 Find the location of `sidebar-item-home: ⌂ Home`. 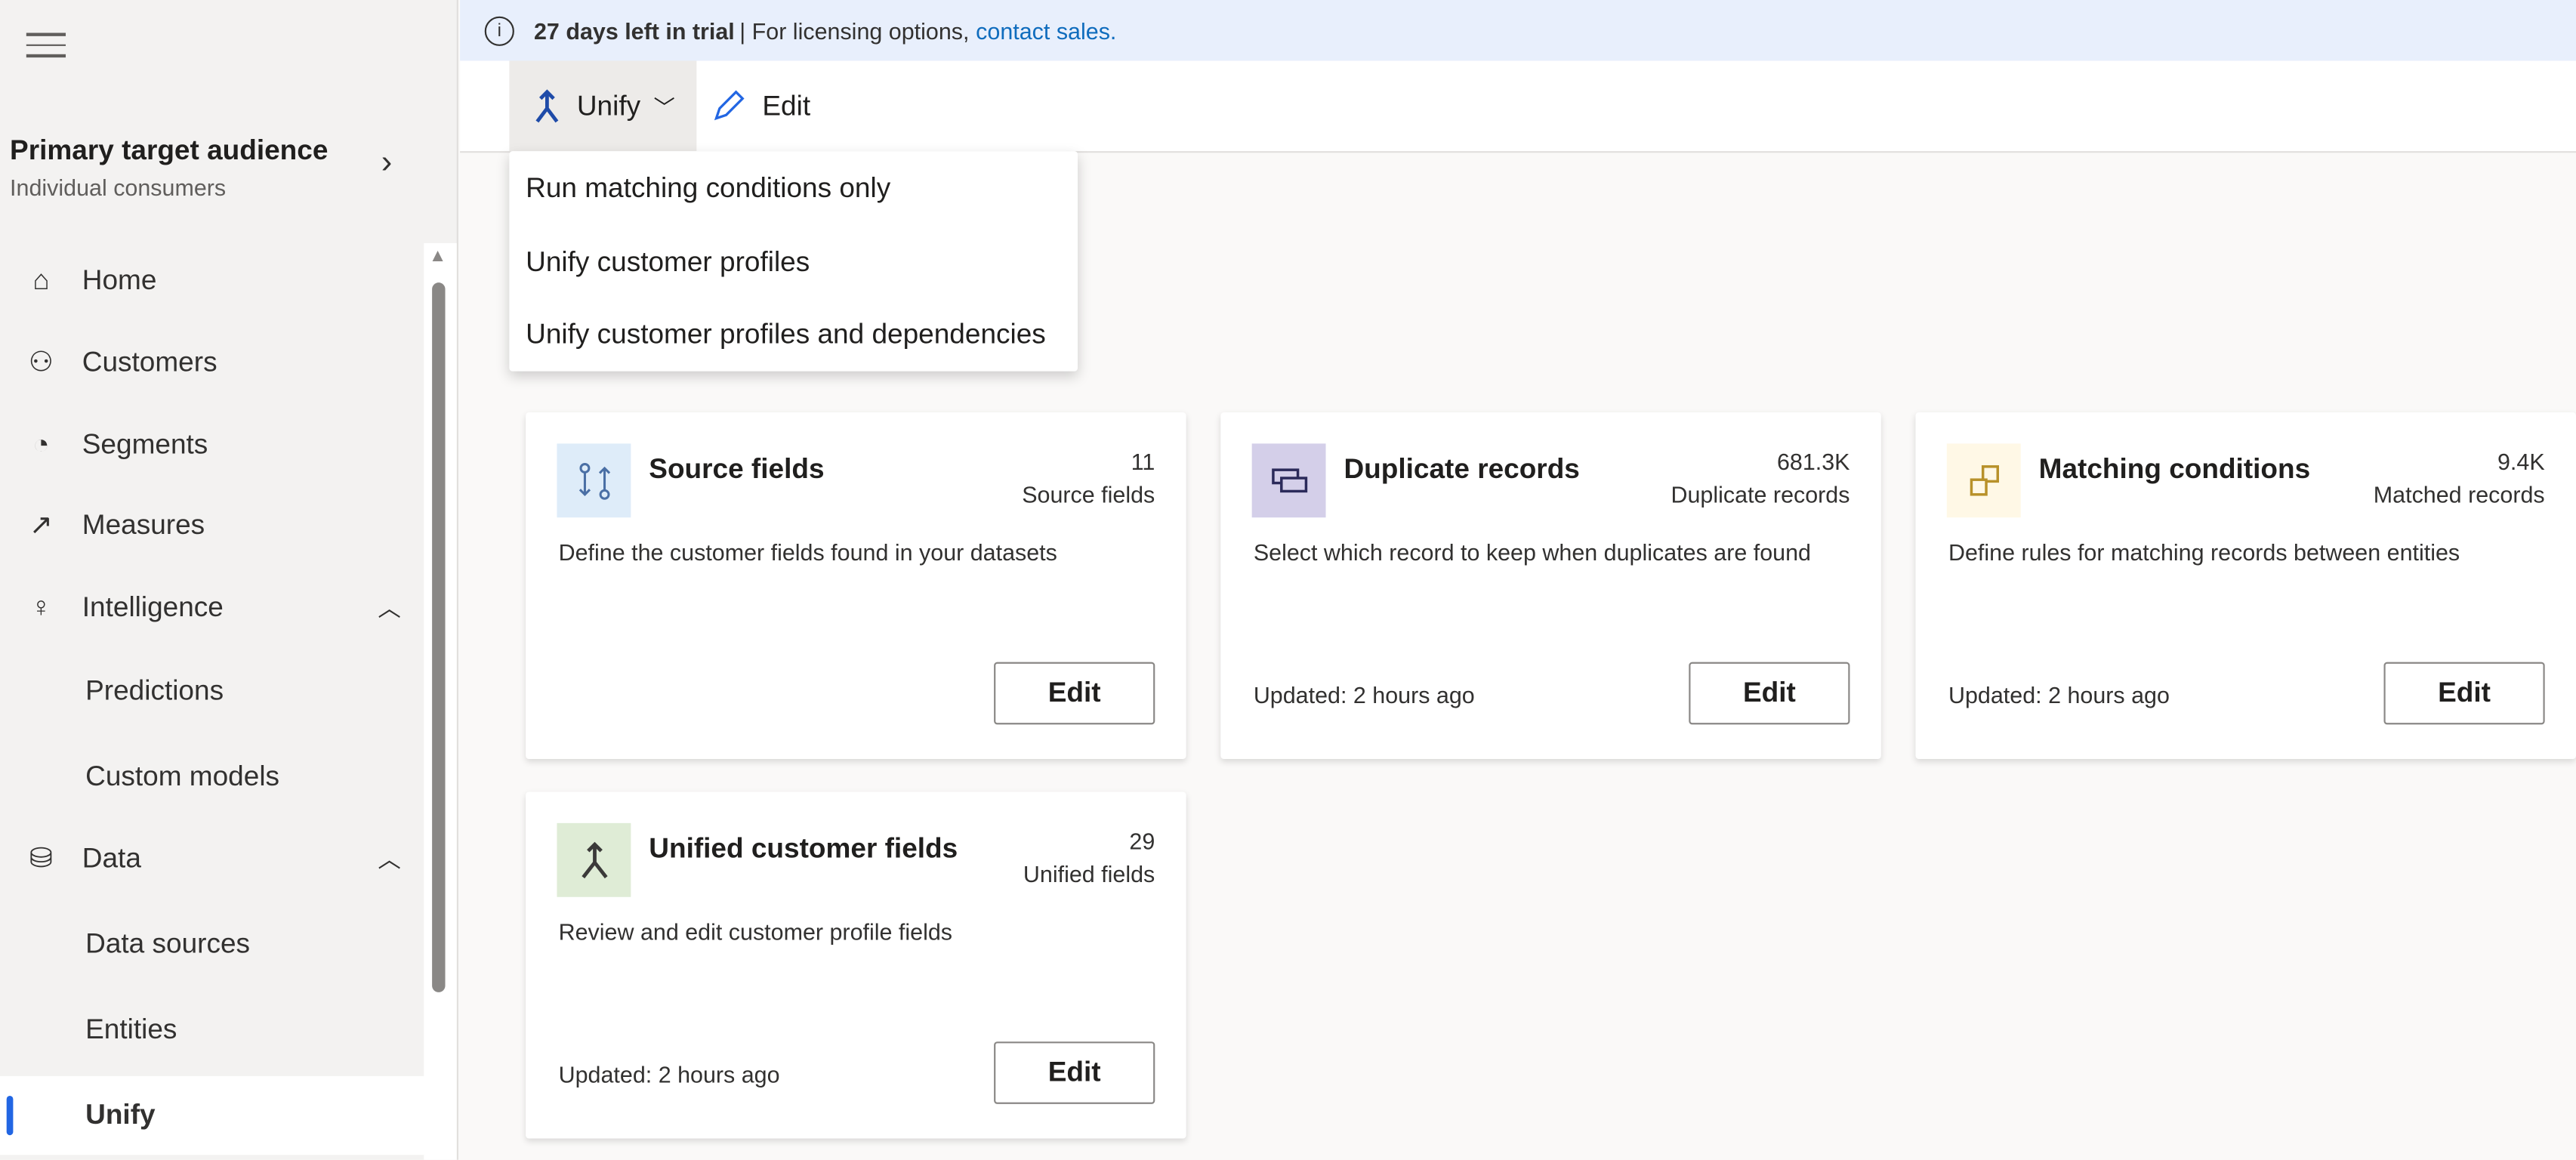

sidebar-item-home: ⌂ Home is located at coordinates (212, 281).